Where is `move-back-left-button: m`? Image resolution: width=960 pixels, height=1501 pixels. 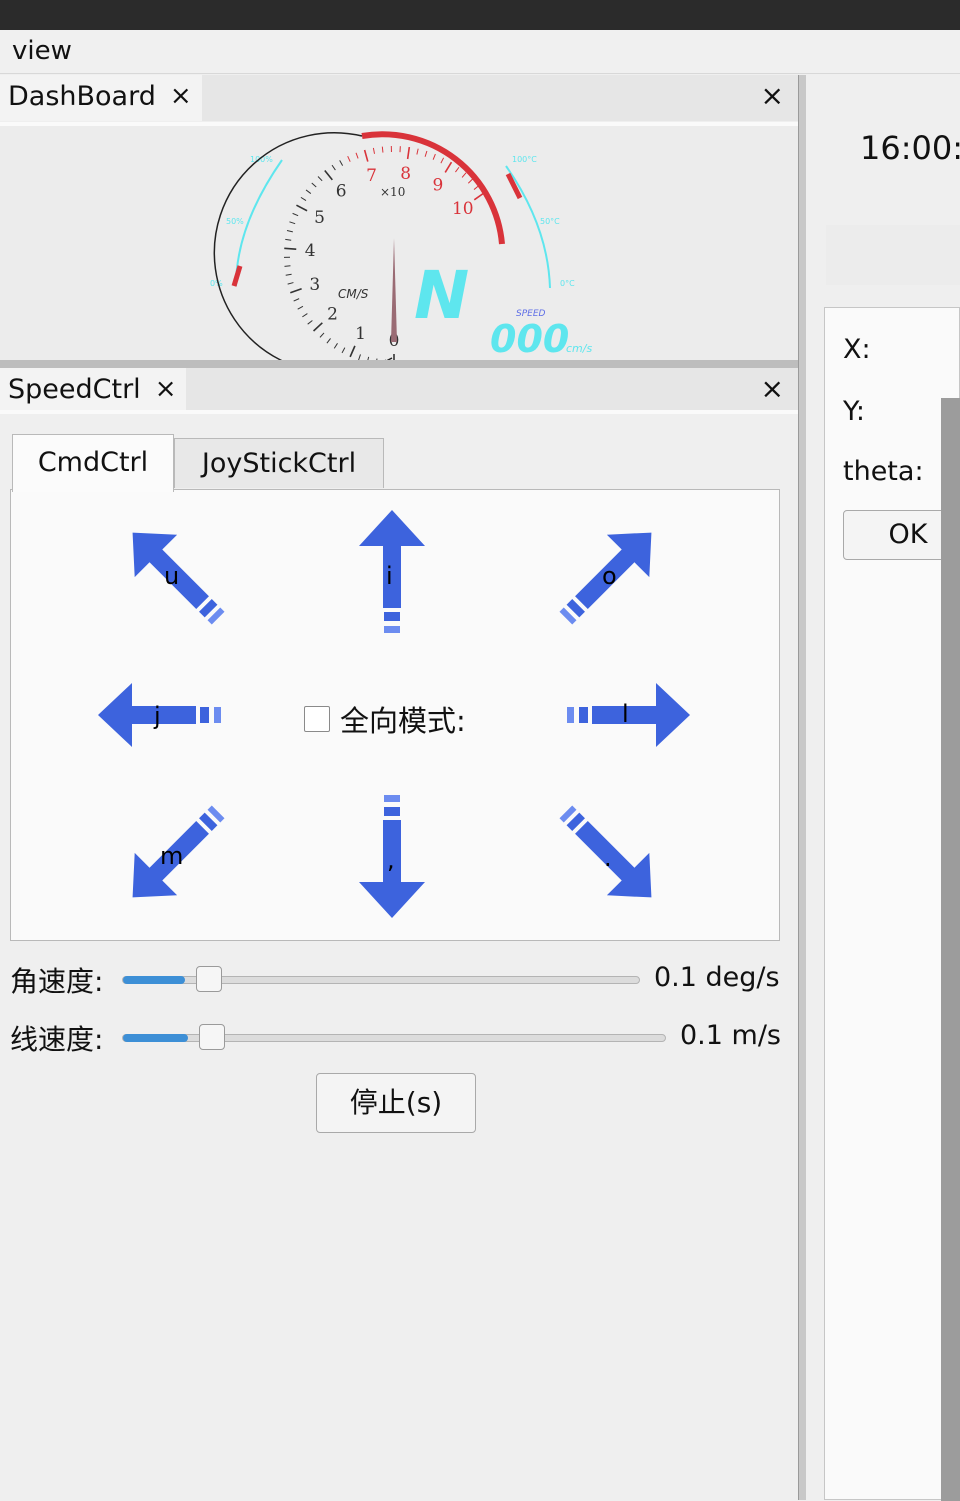
move-back-left-button: m is located at coordinates (175, 855).